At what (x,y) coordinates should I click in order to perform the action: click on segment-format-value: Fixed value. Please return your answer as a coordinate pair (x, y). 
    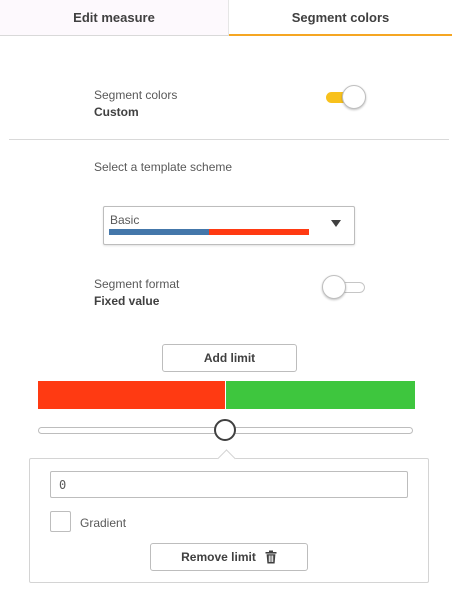
    Looking at the image, I should click on (127, 301).